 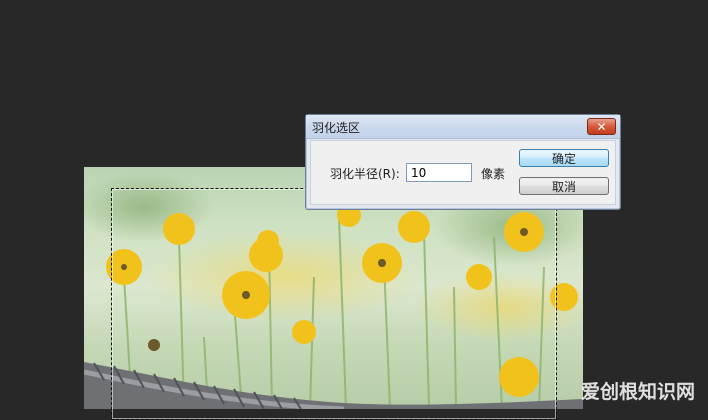 I want to click on feather-radius-label: 羽化半径(R):, so click(x=365, y=174).